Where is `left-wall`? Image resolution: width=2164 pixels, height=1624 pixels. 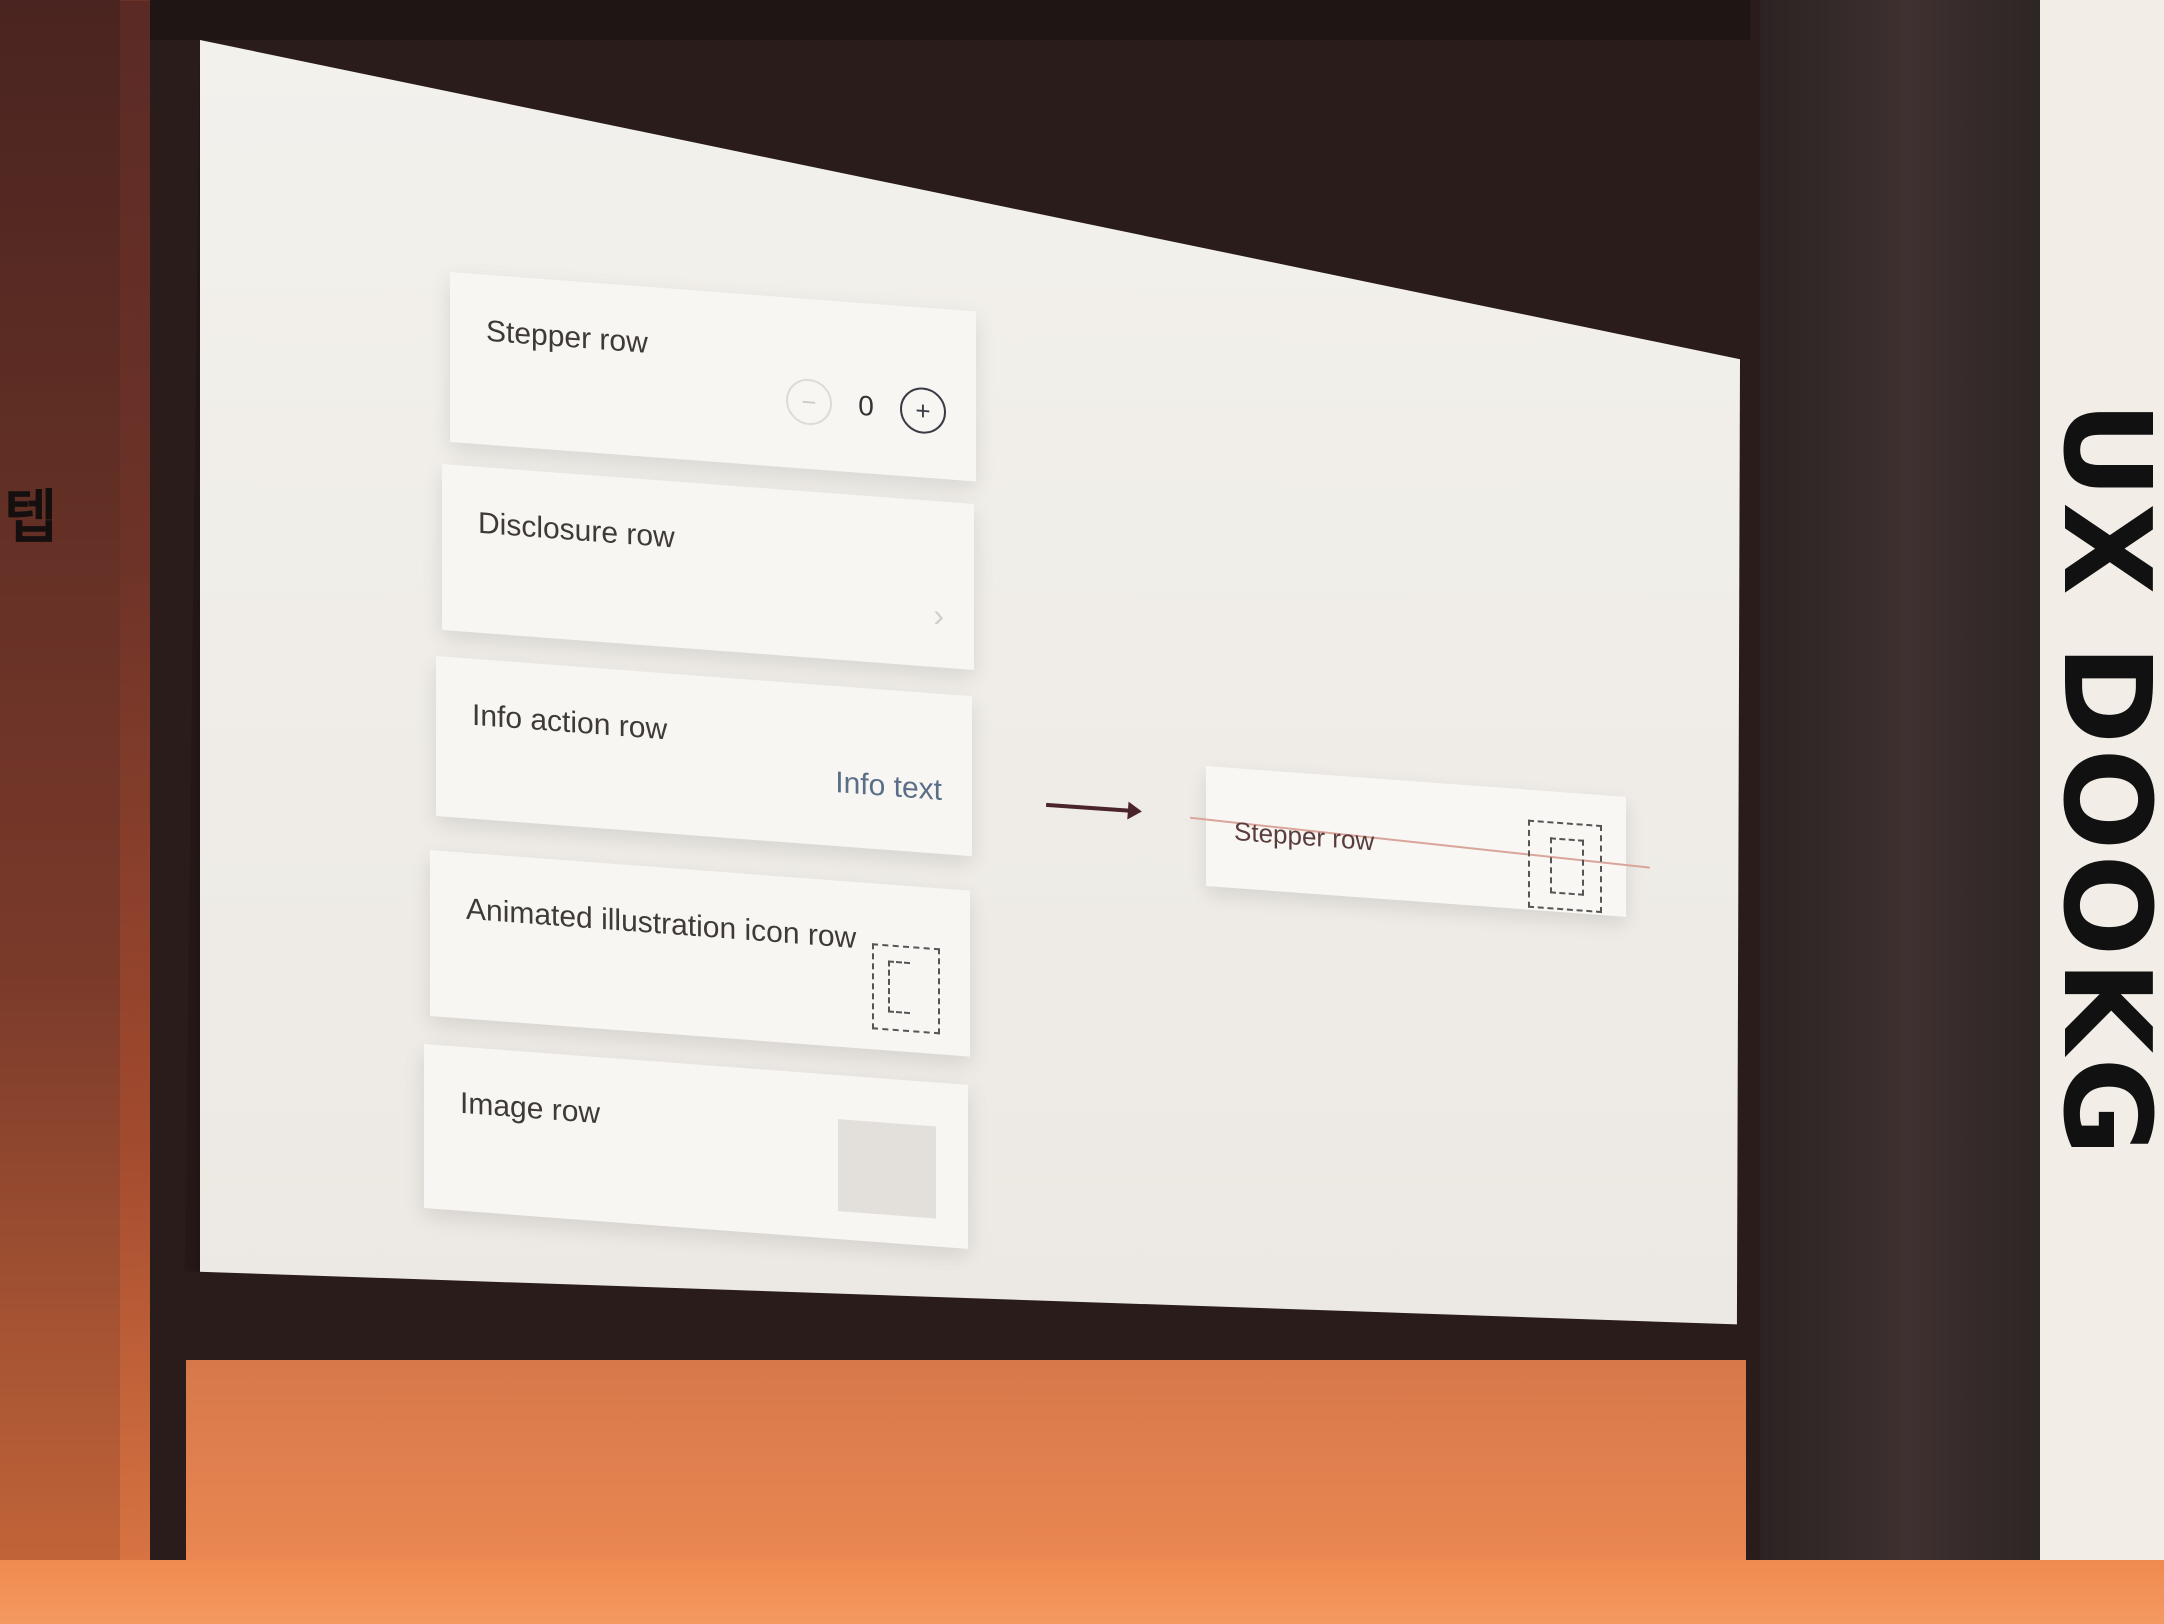 left-wall is located at coordinates (60, 812).